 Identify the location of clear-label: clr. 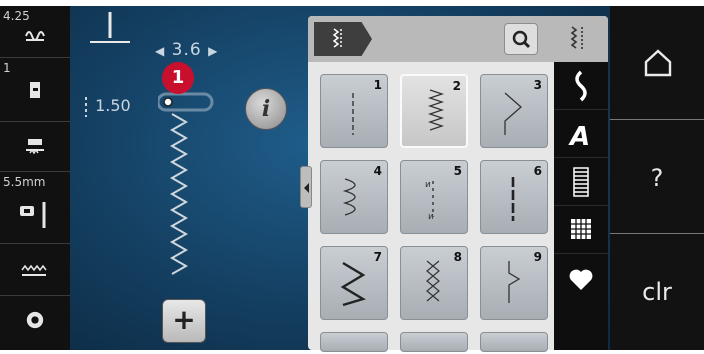
(657, 292).